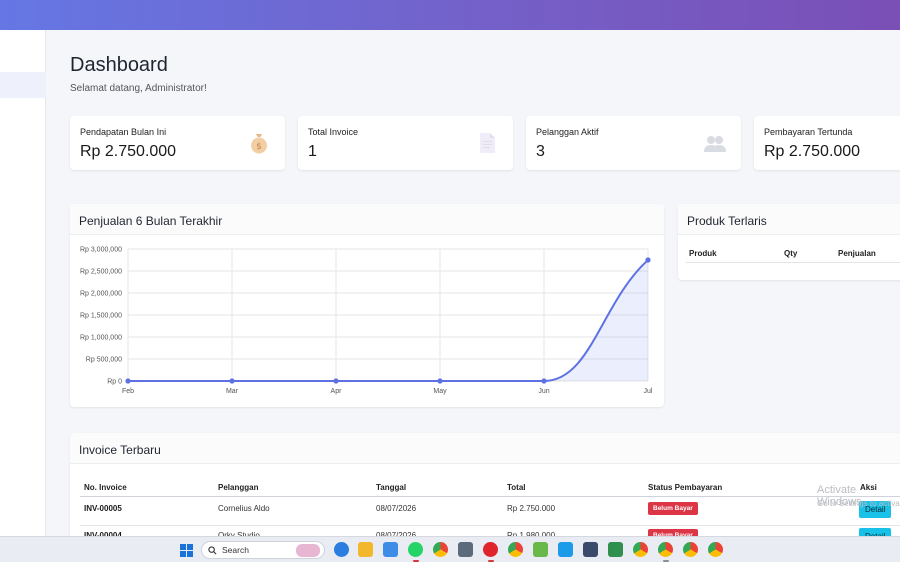 The width and height of the screenshot is (900, 562). I want to click on x-tick-label: Apr, so click(337, 391).